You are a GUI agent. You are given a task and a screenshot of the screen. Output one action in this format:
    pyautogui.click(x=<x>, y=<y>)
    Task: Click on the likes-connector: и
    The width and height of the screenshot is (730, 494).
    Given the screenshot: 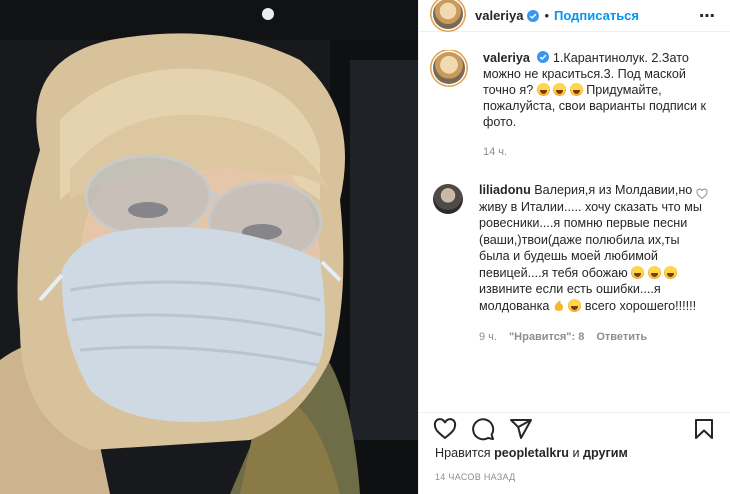 What is the action you would take?
    pyautogui.click(x=576, y=453)
    